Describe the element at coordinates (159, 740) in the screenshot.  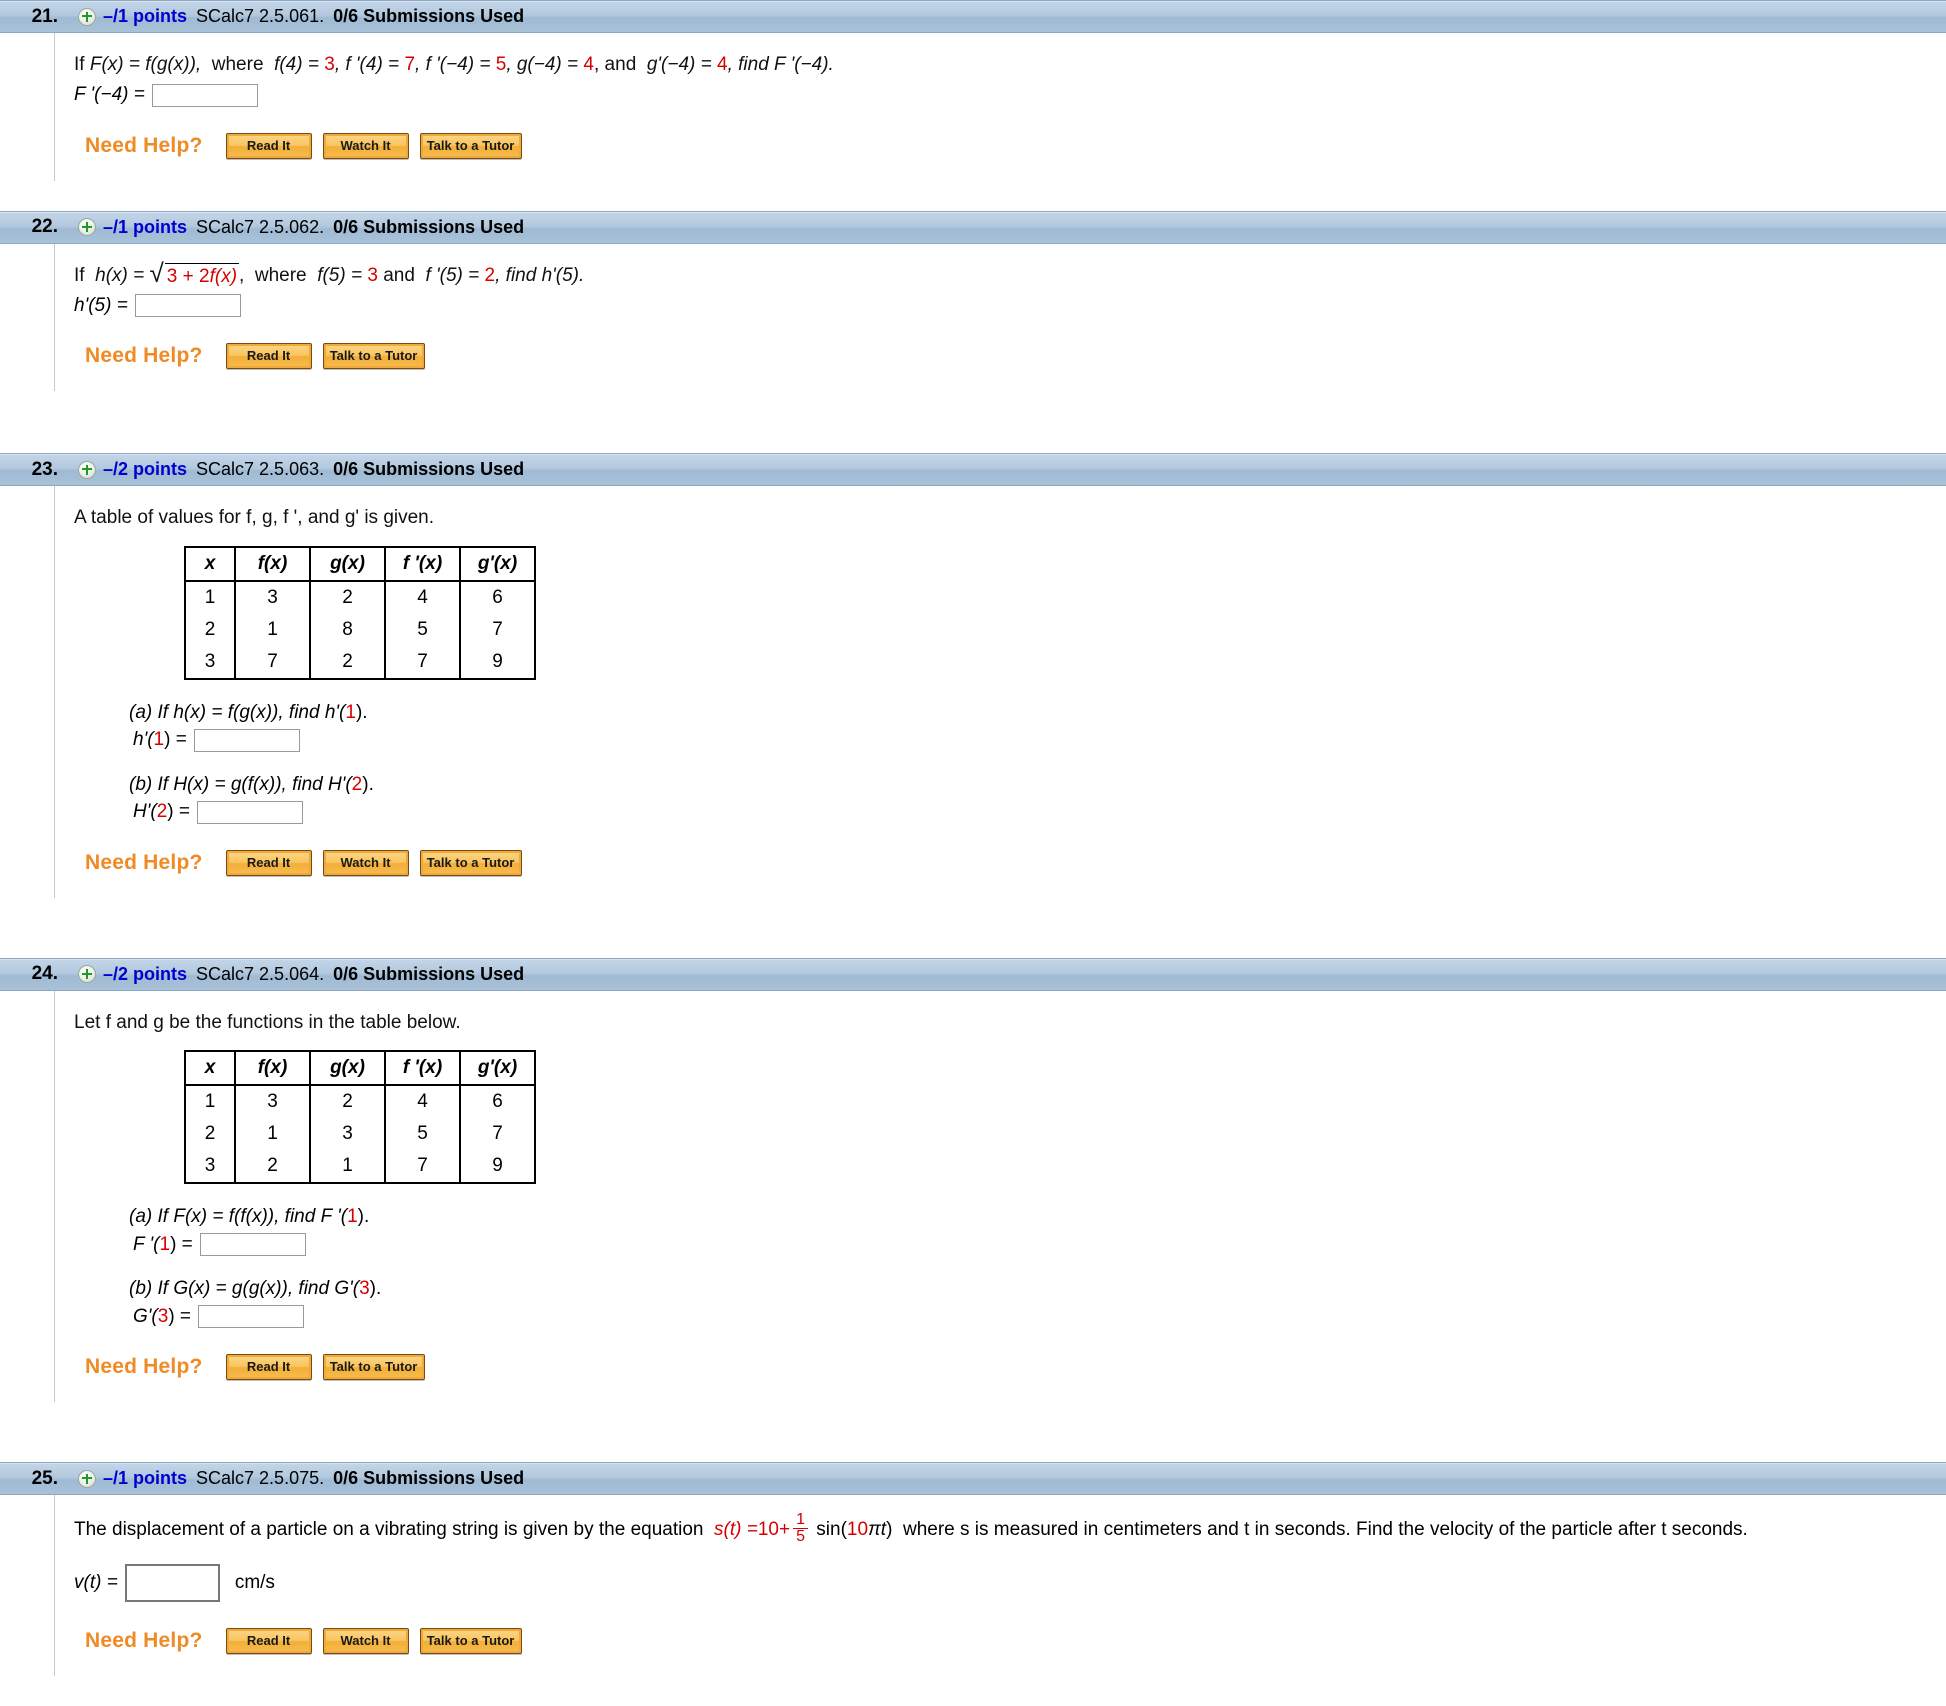
I see `part-a-answer-label-num: 1` at that location.